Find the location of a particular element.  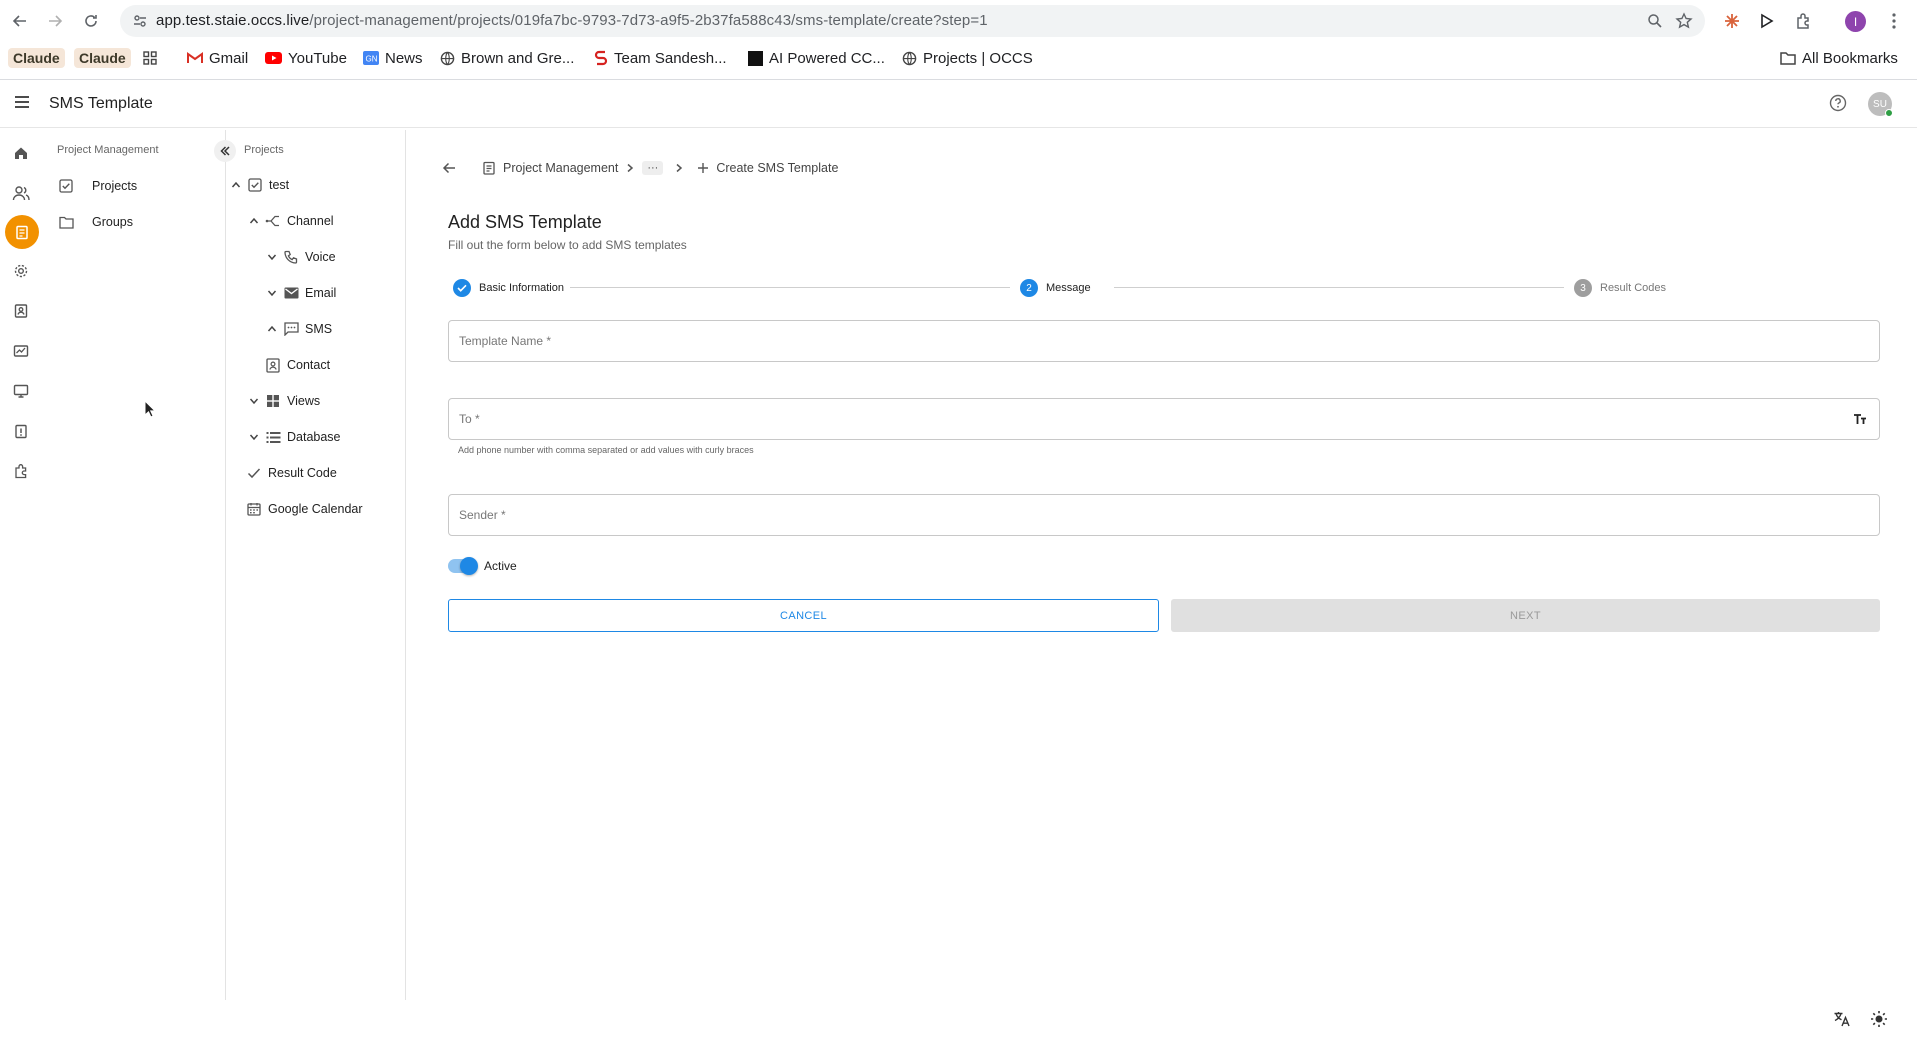

all-bookmarks: All Bookmarks is located at coordinates (1839, 58).